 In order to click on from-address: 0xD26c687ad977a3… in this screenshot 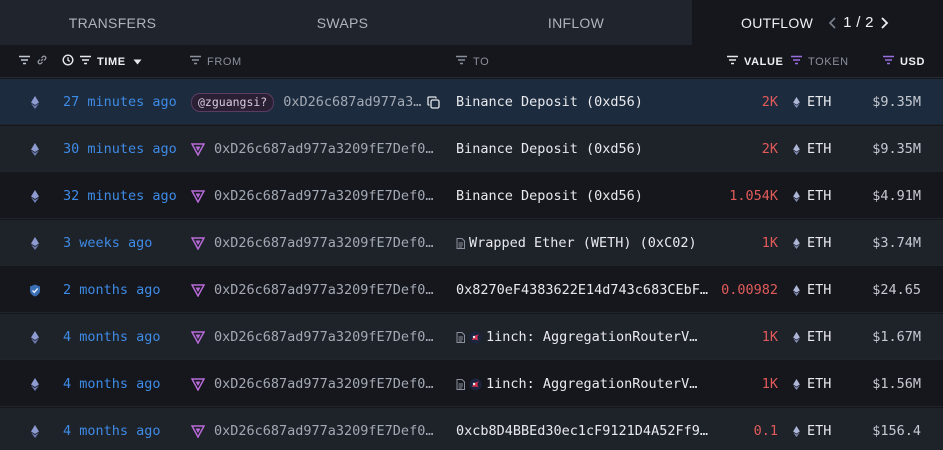, I will do `click(352, 102)`.